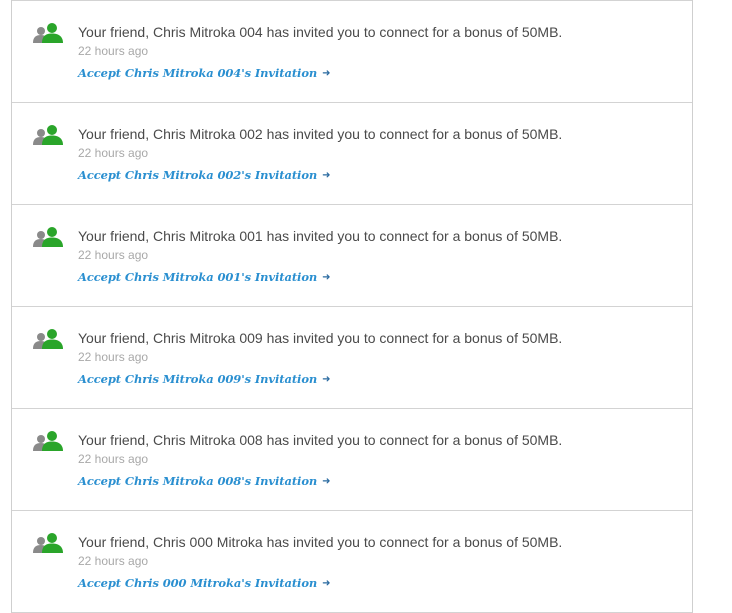 Image resolution: width=732 pixels, height=613 pixels. I want to click on accept-invitation-label: Accept Chris Mitroka 009's Invitation, so click(198, 379).